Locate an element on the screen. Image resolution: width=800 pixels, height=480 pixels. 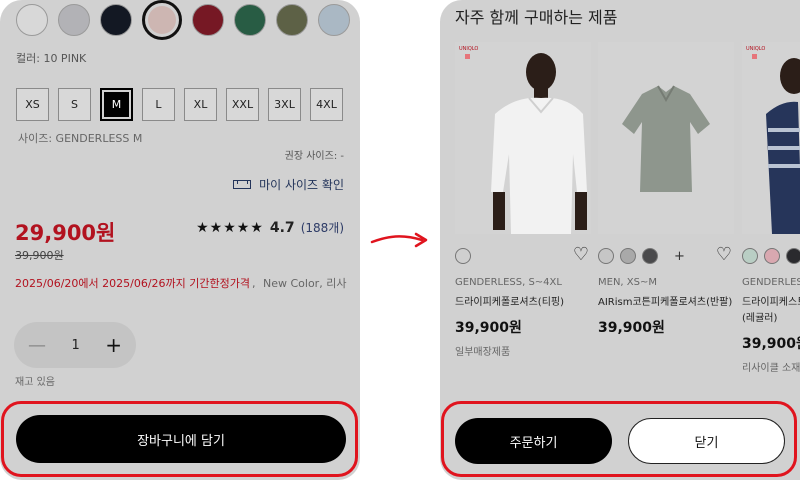
quantity-stepper: — 1 + is located at coordinates (75, 345).